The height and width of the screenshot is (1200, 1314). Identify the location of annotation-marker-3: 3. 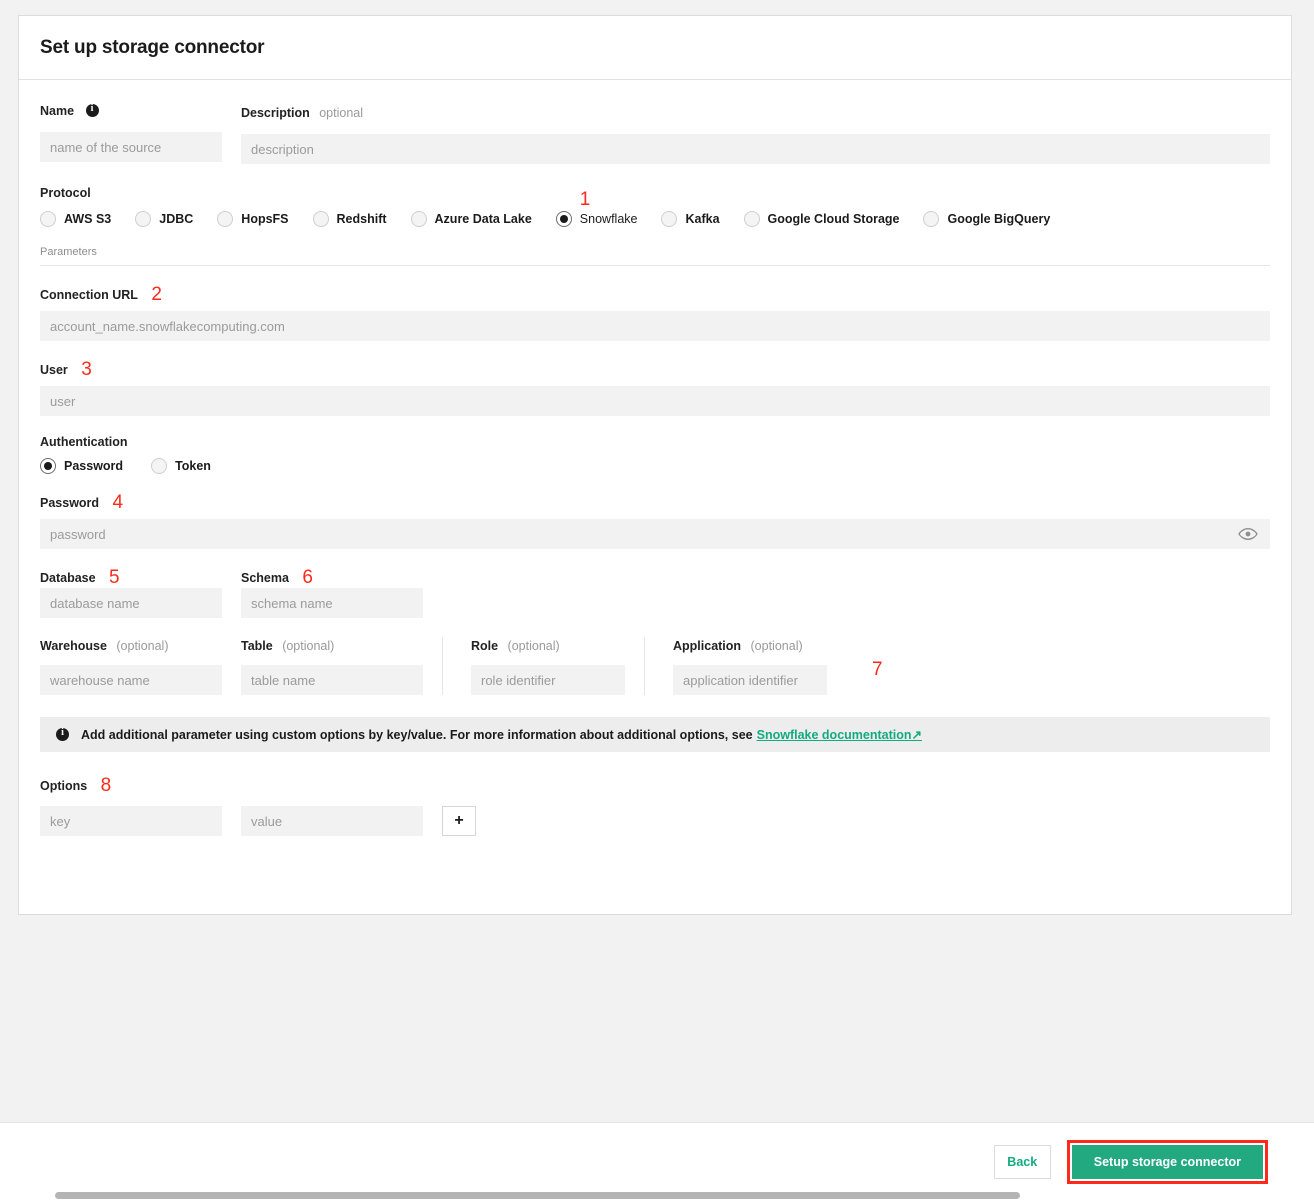
(86, 369).